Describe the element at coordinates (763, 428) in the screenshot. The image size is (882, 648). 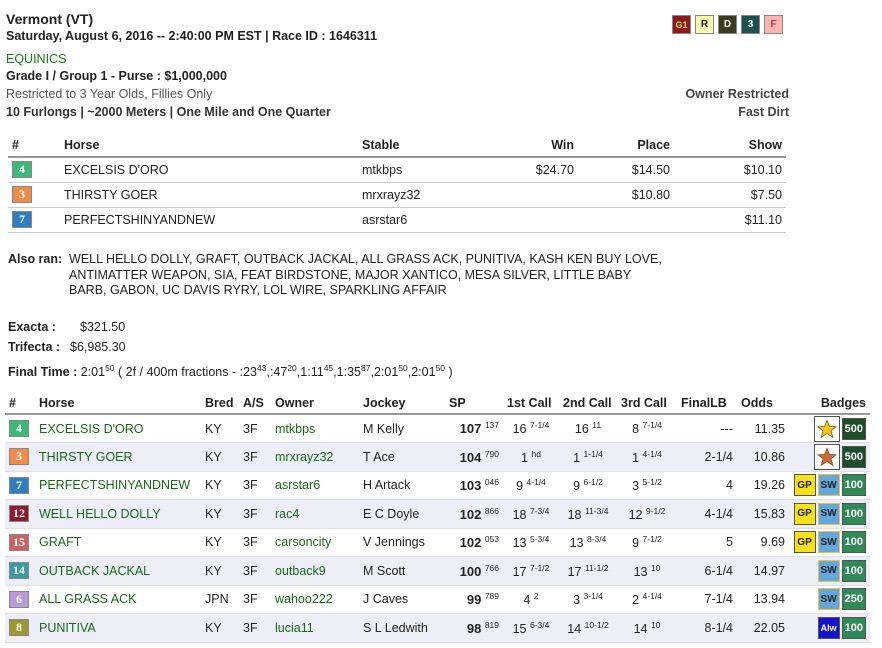
I see `odds: 11.35` at that location.